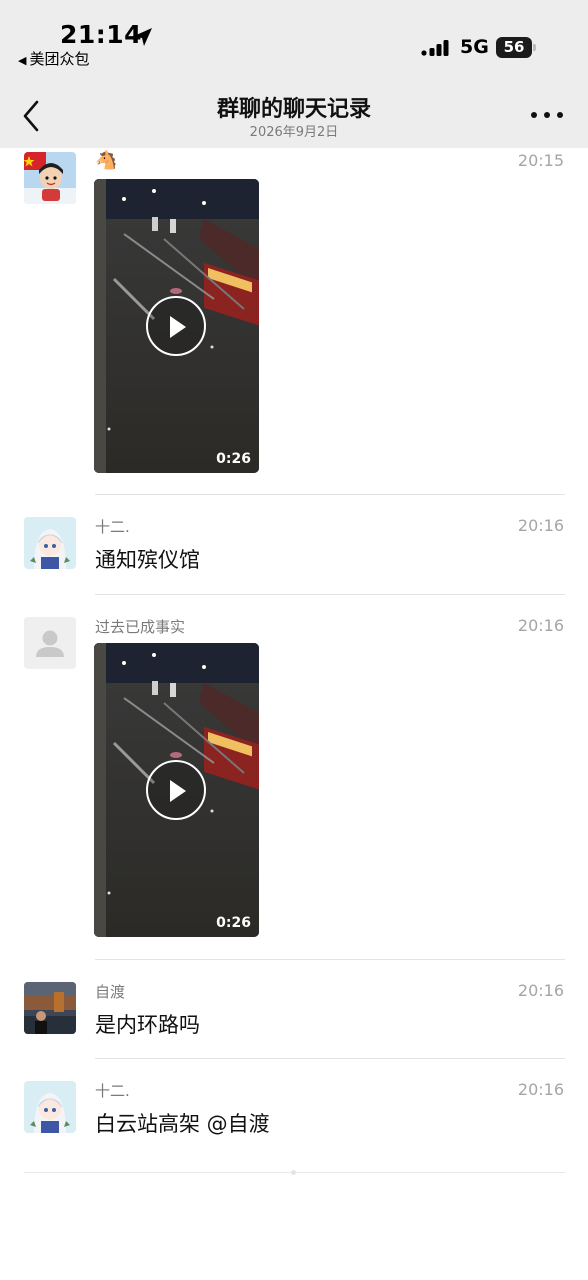 Image resolution: width=588 pixels, height=1280 pixels. I want to click on message-text: 是内环路吗, so click(147, 1025).